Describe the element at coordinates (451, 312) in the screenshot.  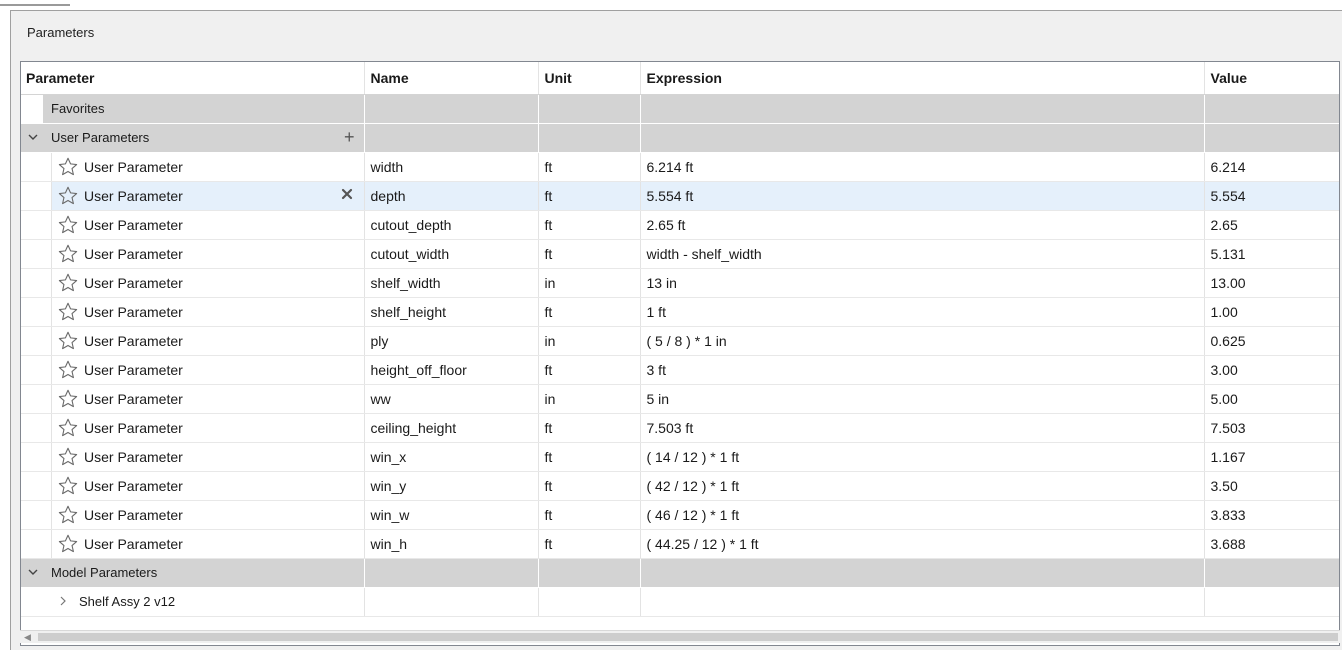
I see `parameter-name-cell: shelf_height` at that location.